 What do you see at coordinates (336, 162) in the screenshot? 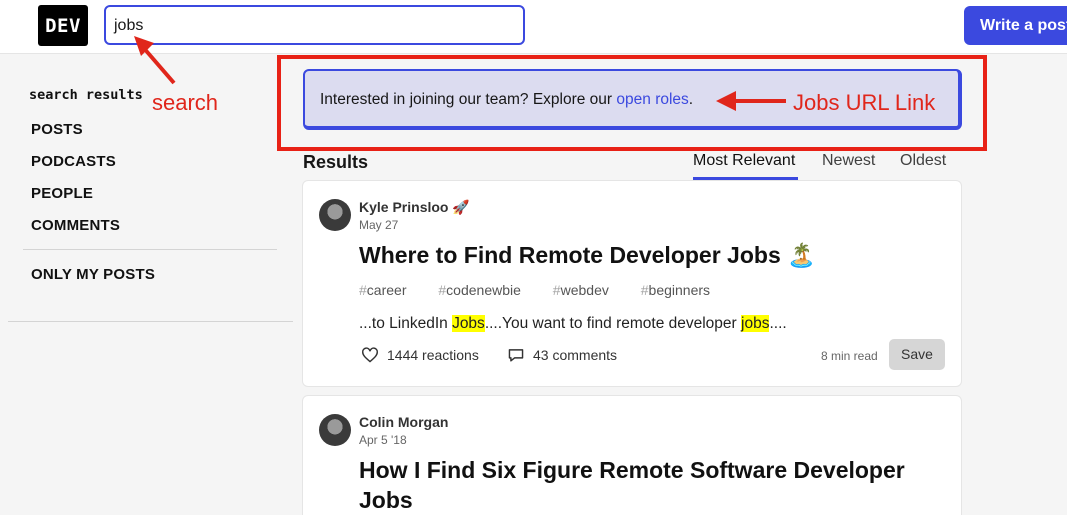
I see `results-heading: Results` at bounding box center [336, 162].